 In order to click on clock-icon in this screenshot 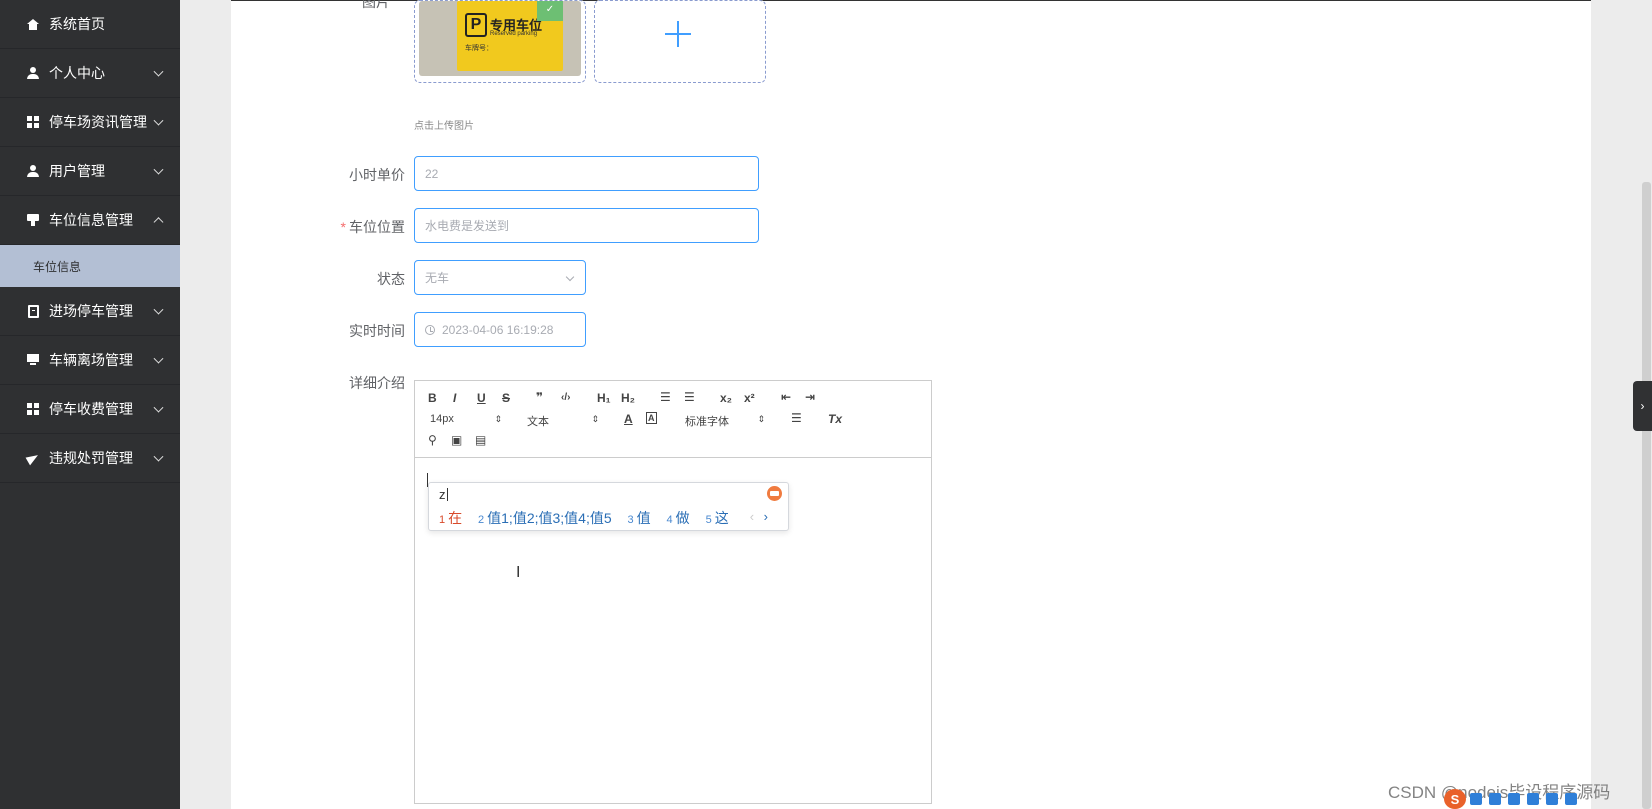, I will do `click(430, 329)`.